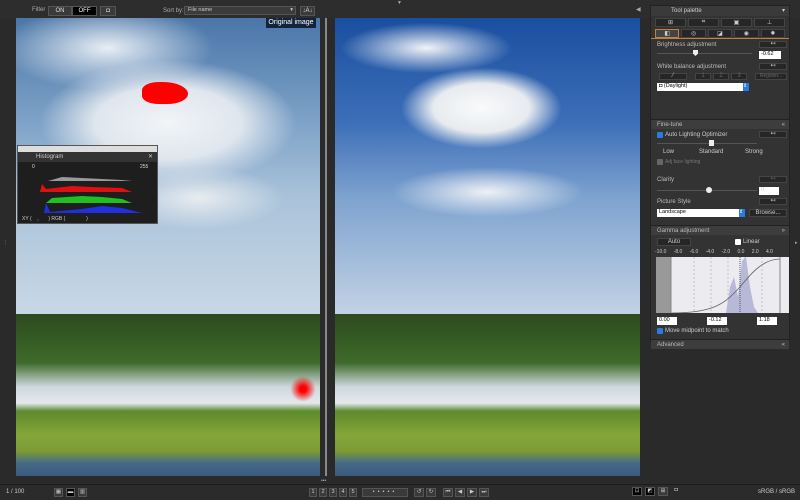 The height and width of the screenshot is (500, 800). Describe the element at coordinates (670, 22) in the screenshot. I see `tab-basic: ⊞` at that location.